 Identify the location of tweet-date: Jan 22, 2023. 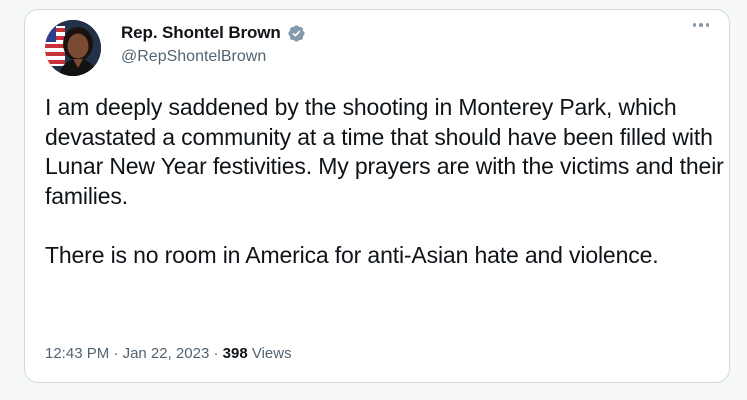
(166, 353).